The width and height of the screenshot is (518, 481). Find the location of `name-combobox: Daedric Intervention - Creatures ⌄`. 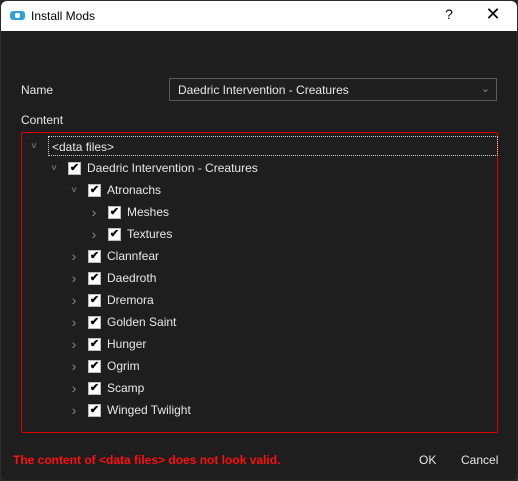

name-combobox: Daedric Intervention - Creatures ⌄ is located at coordinates (333, 89).